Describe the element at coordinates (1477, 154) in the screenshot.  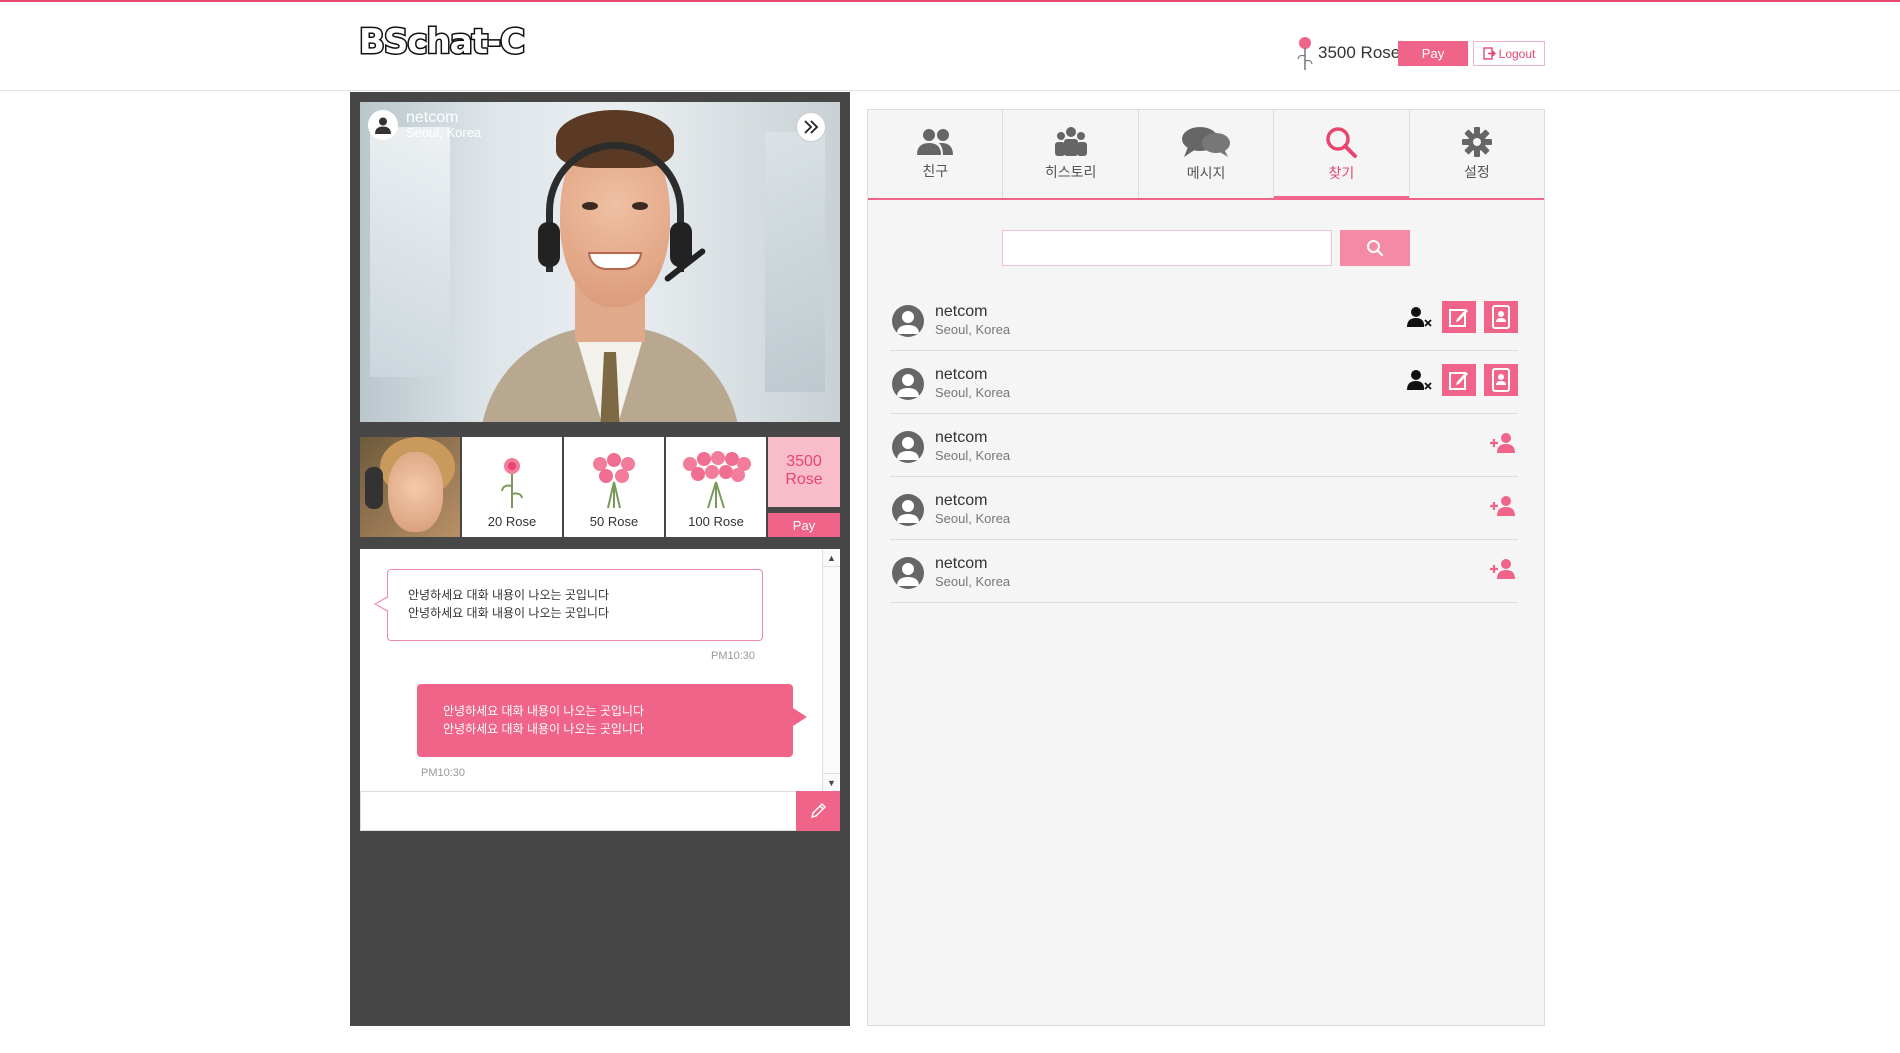
I see `tab-settings: 설정` at that location.